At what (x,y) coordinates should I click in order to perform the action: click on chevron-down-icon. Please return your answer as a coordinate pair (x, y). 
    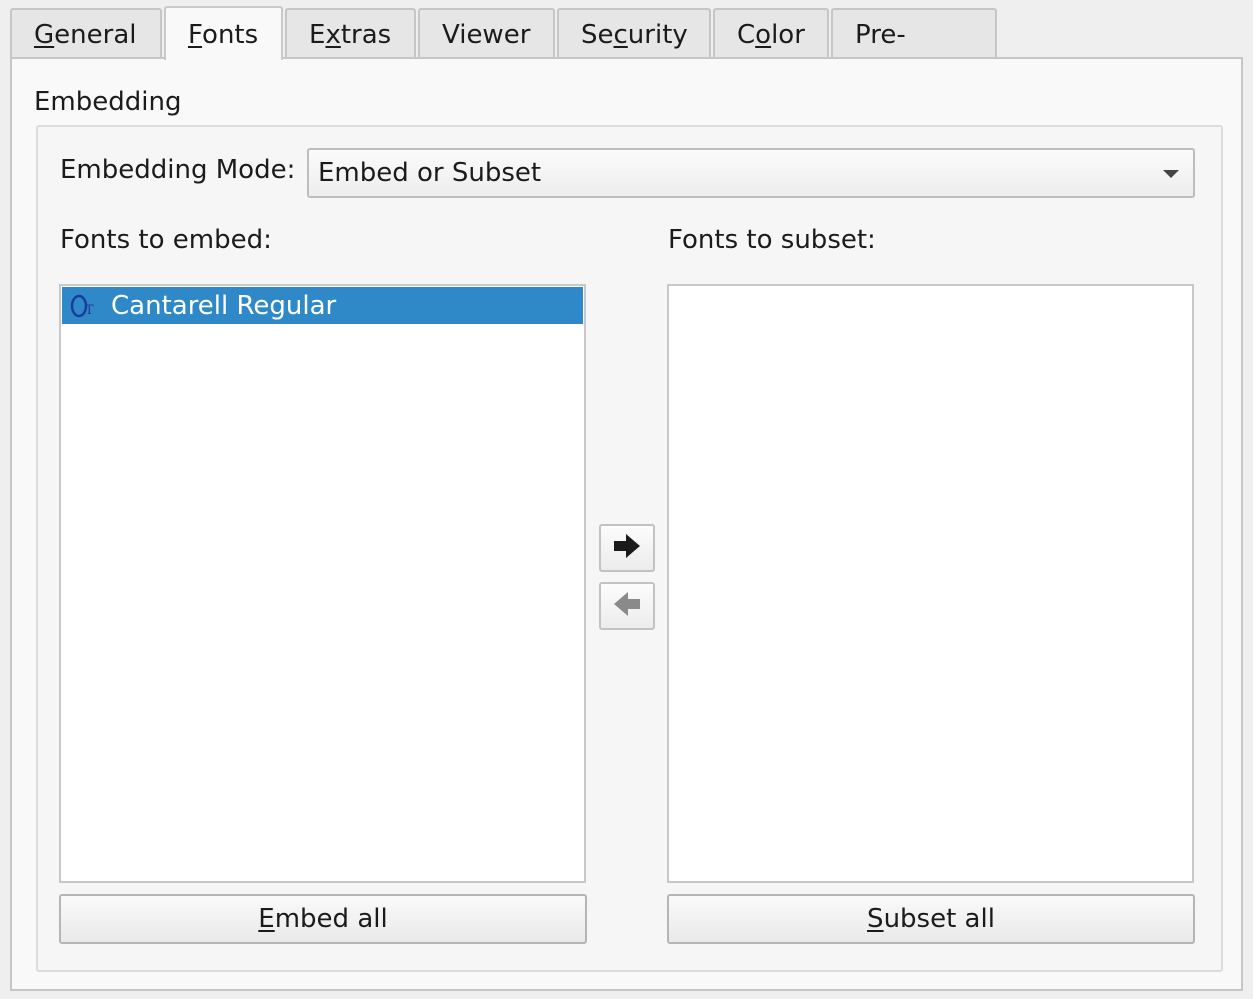
    Looking at the image, I should click on (1171, 174).